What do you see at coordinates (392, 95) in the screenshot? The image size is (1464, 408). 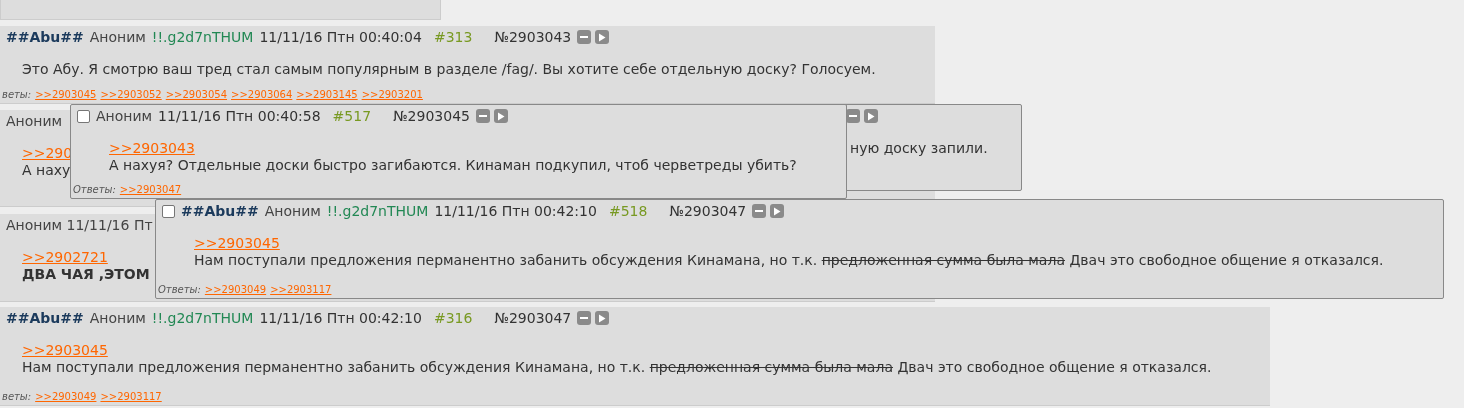 I see `reply-link: >>2903201` at bounding box center [392, 95].